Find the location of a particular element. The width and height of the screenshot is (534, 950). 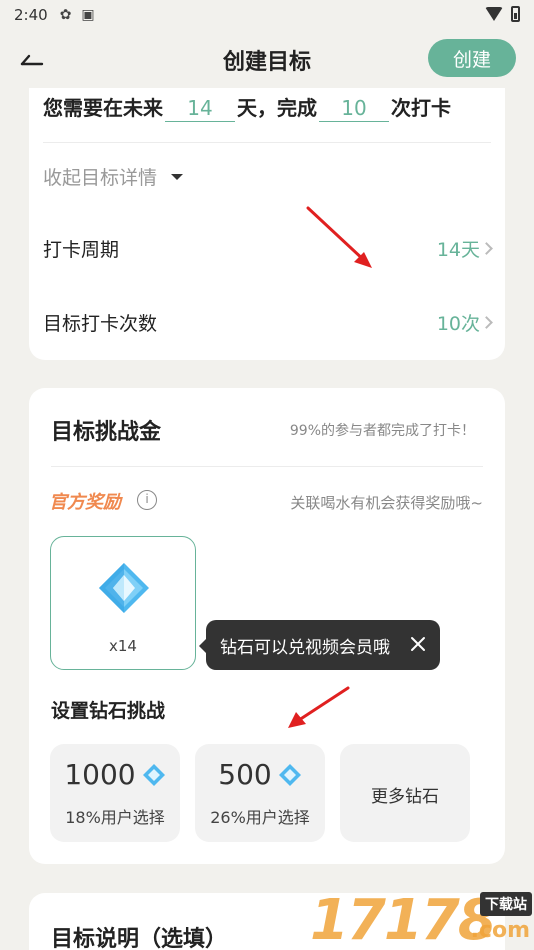

goal-sentence-middle: 天，完成 is located at coordinates (277, 108).